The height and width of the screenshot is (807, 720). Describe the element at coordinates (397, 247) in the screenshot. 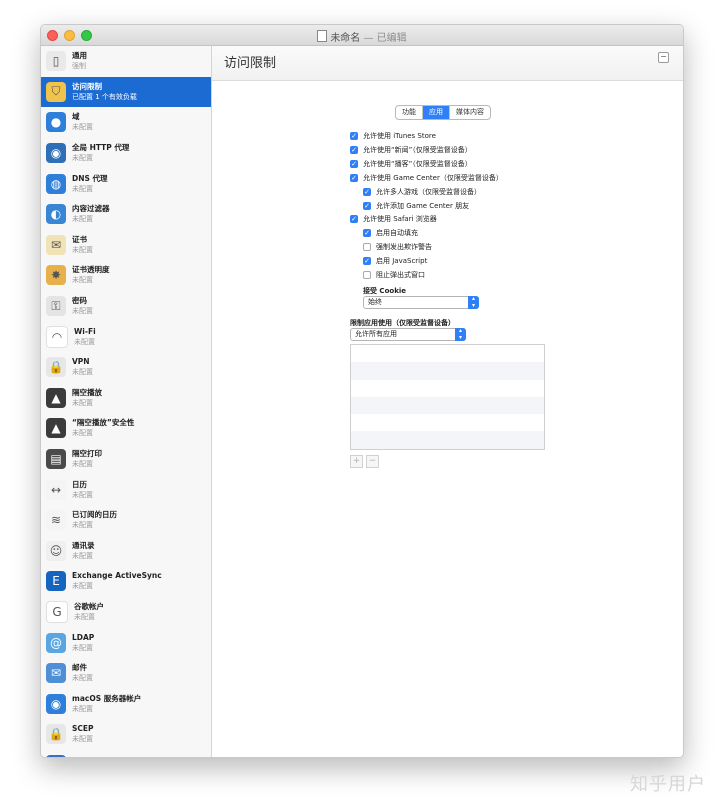

I see `checkbox-row: 强制发出欺诈警告` at that location.